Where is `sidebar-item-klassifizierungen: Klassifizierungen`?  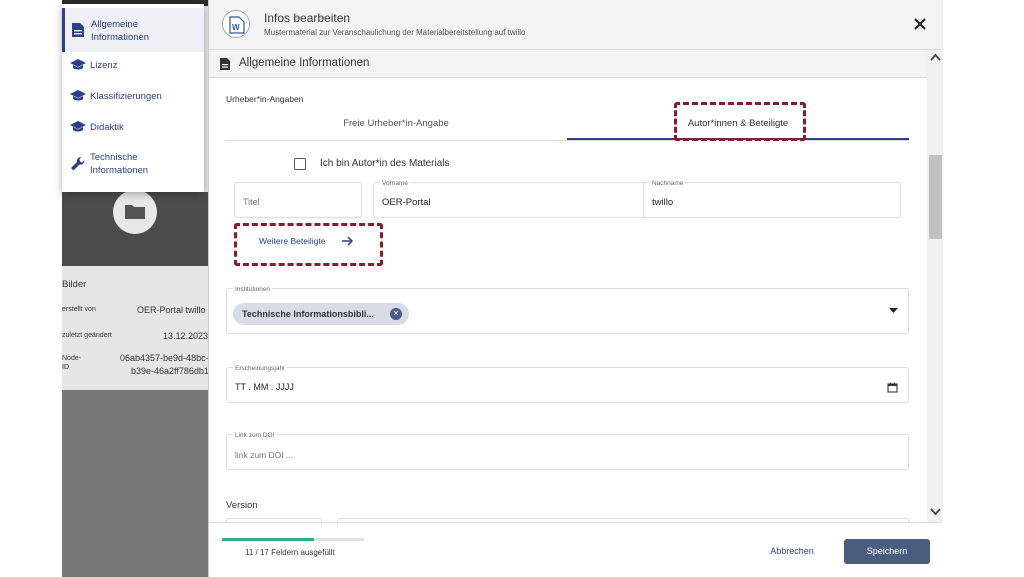
sidebar-item-klassifizierungen: Klassifizierungen is located at coordinates (133, 96).